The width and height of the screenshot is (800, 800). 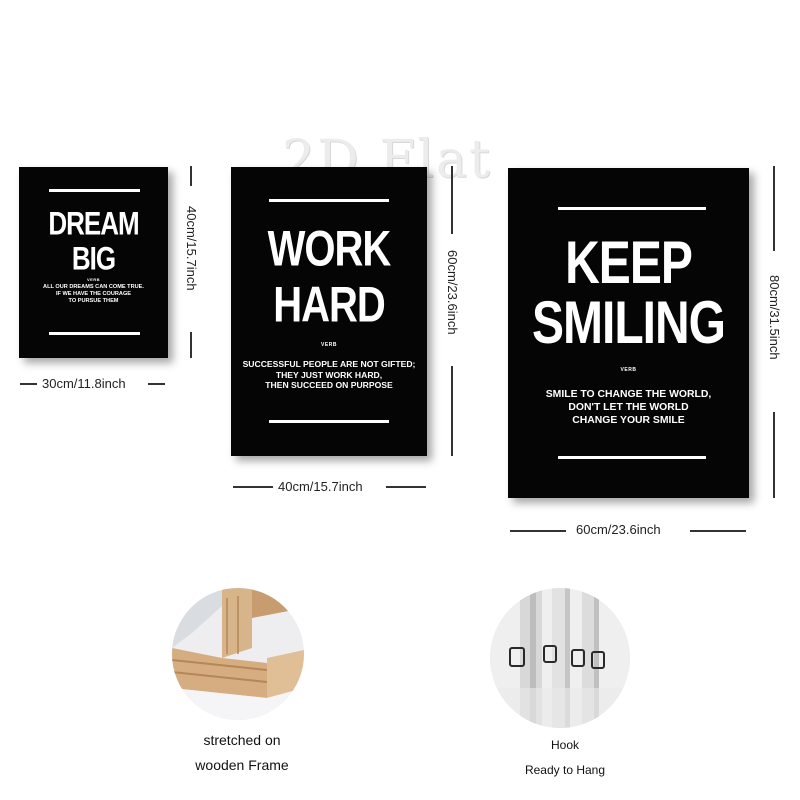 What do you see at coordinates (191, 248) in the screenshot?
I see `height-dimension-label: 40cm/15.7inch` at bounding box center [191, 248].